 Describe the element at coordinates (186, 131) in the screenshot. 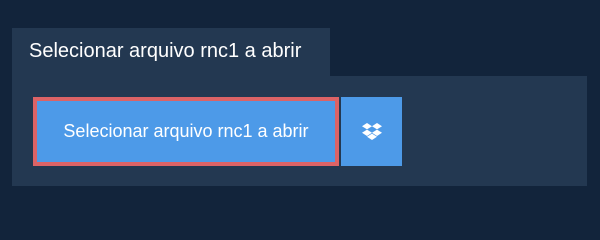

I see `select-file-button: Selecionar arquivo rnc1 a abrir` at that location.